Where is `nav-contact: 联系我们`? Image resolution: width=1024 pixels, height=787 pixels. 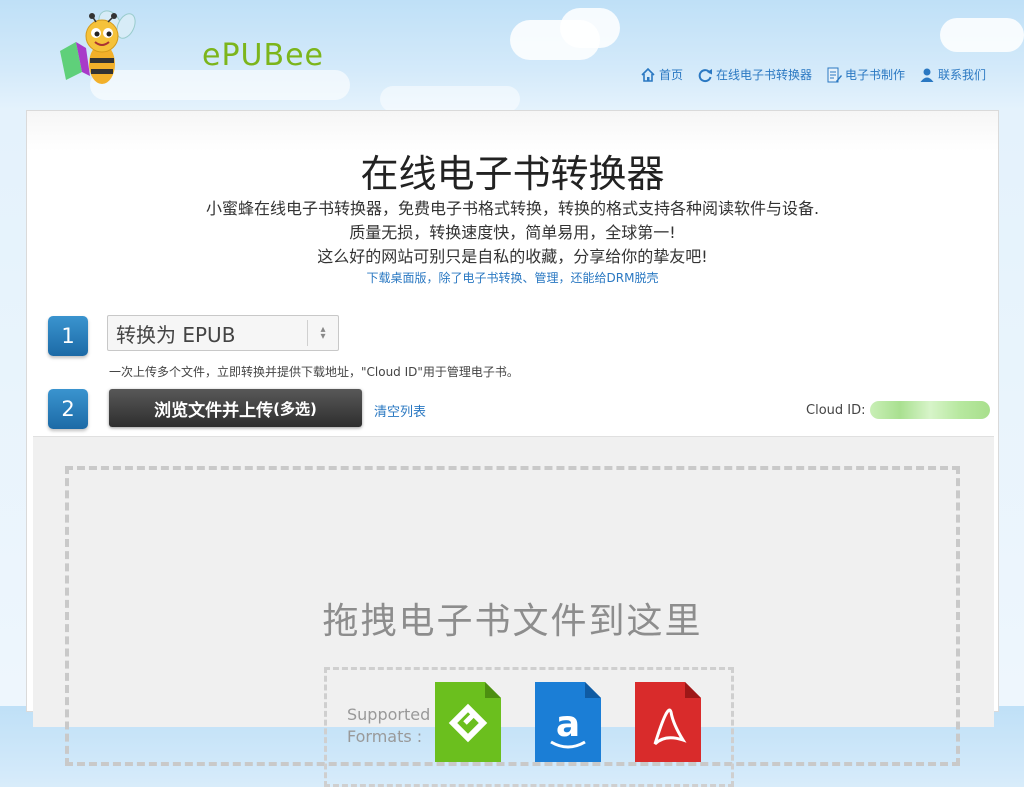 nav-contact: 联系我们 is located at coordinates (952, 74).